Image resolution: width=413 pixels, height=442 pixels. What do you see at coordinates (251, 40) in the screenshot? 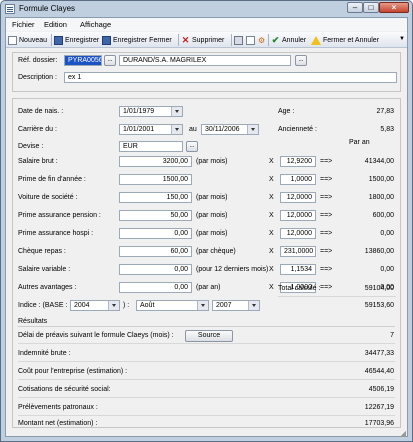
I see `preview-button` at bounding box center [251, 40].